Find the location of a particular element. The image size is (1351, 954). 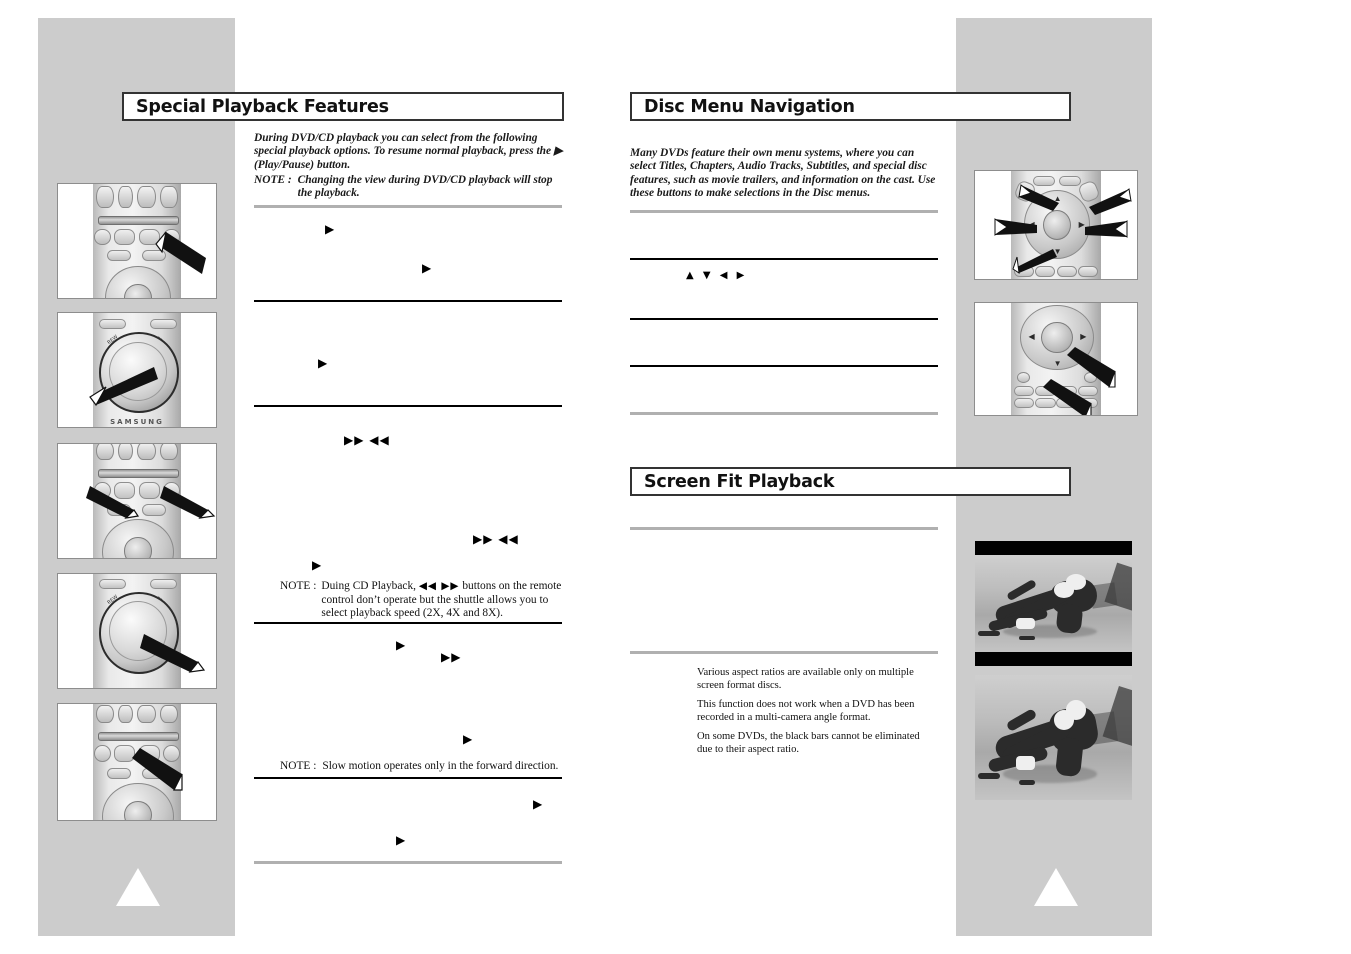

figure-skater-letterboxed is located at coordinates (1053, 603).